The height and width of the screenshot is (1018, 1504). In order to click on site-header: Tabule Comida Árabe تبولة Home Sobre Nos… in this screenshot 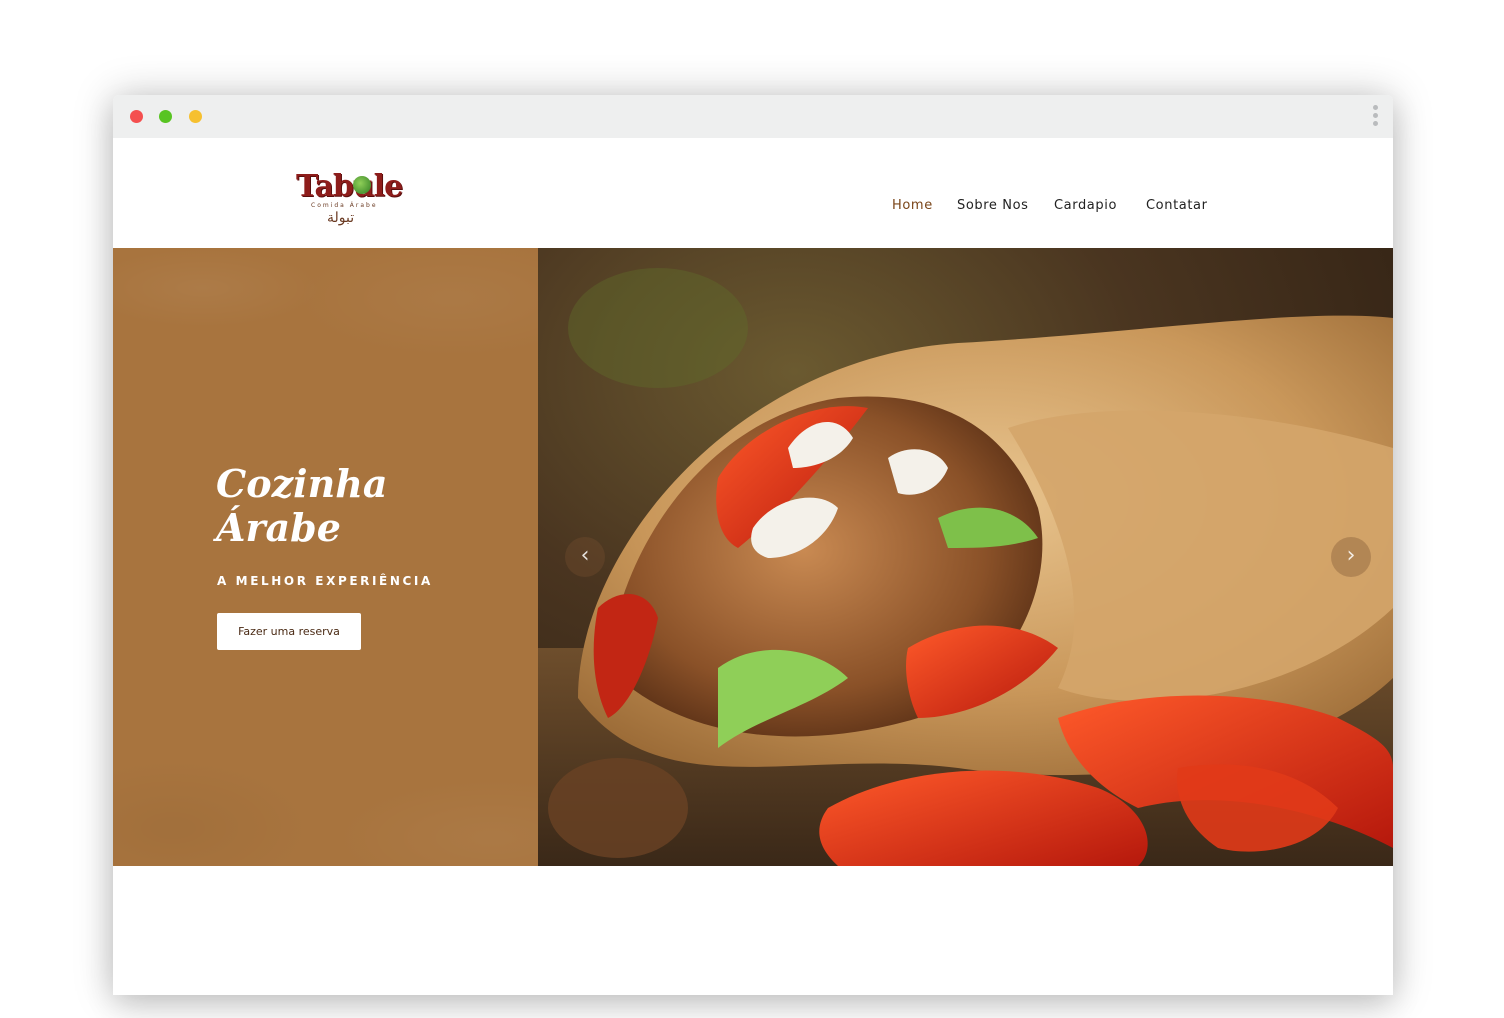, I will do `click(753, 193)`.